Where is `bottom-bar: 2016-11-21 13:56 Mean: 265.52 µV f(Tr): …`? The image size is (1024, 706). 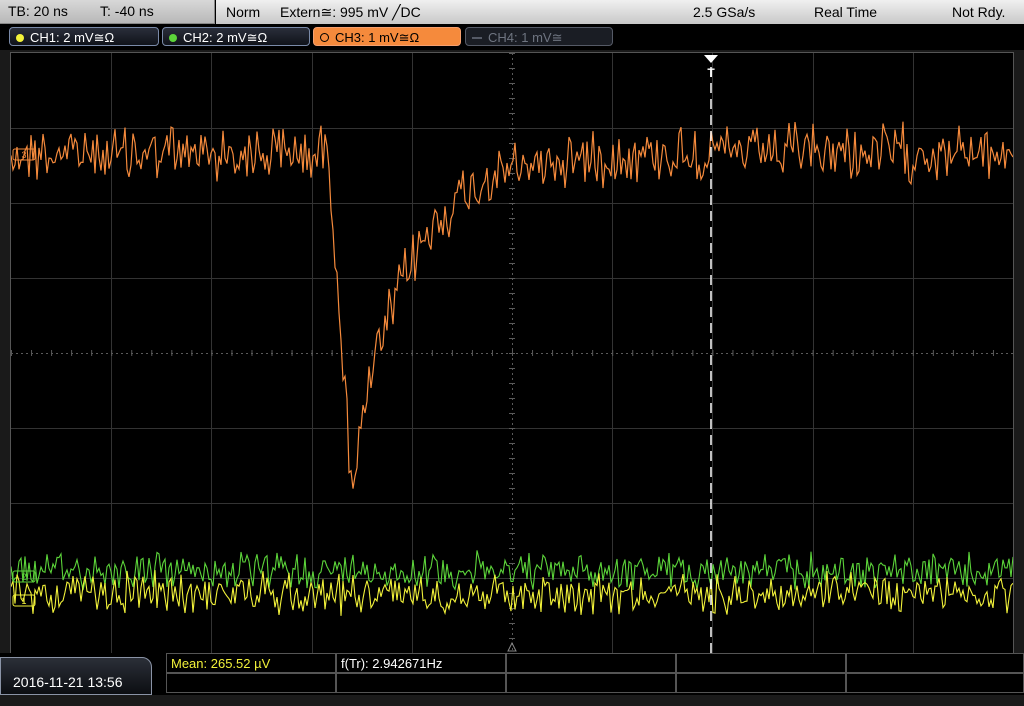 bottom-bar: 2016-11-21 13:56 Mean: 265.52 µV f(Tr): … is located at coordinates (512, 674).